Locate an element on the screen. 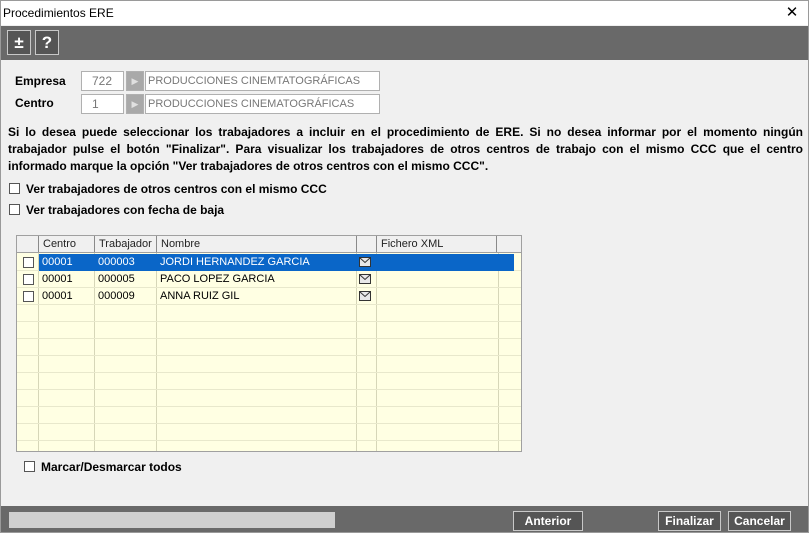 The width and height of the screenshot is (809, 533). toolbar: ± ? is located at coordinates (404, 43).